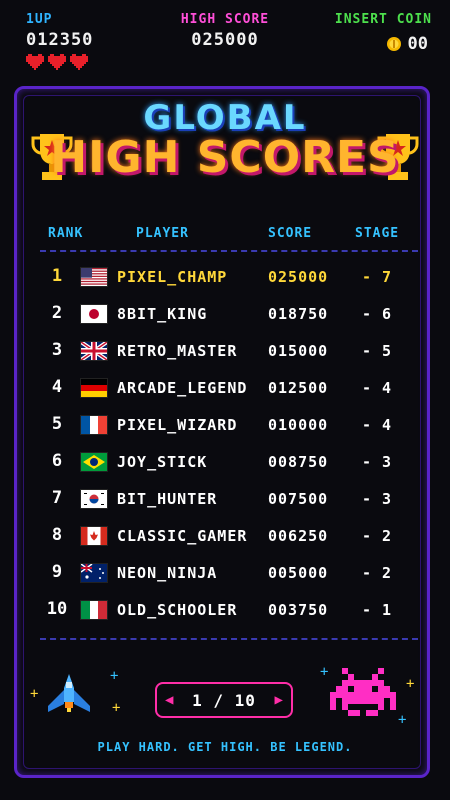 The height and width of the screenshot is (800, 450). What do you see at coordinates (298, 277) in the screenshot?
I see `score-cell: 025000` at bounding box center [298, 277].